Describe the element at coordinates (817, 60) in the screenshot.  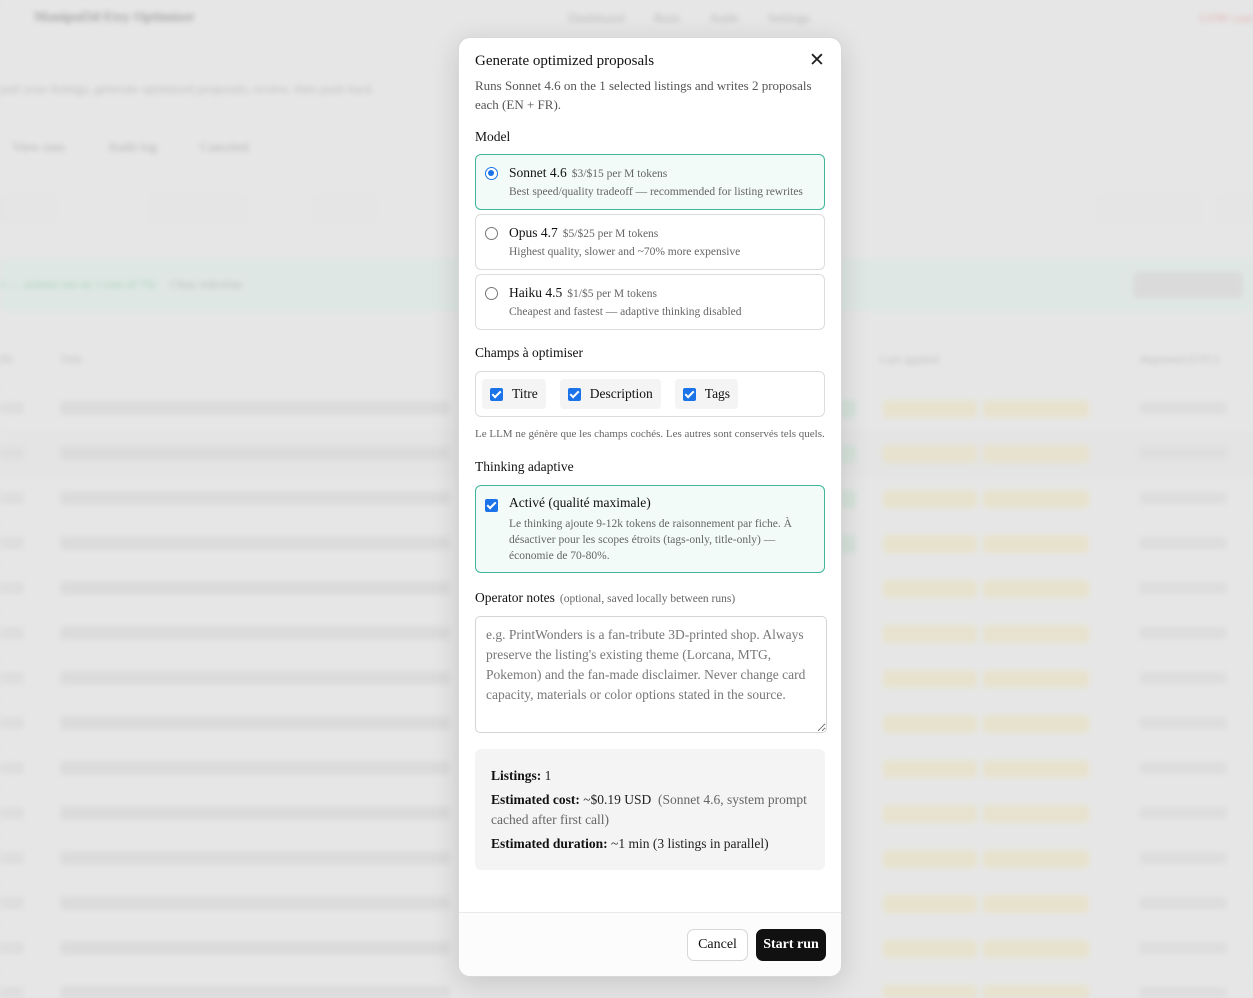
I see `close-icon: ✕` at that location.